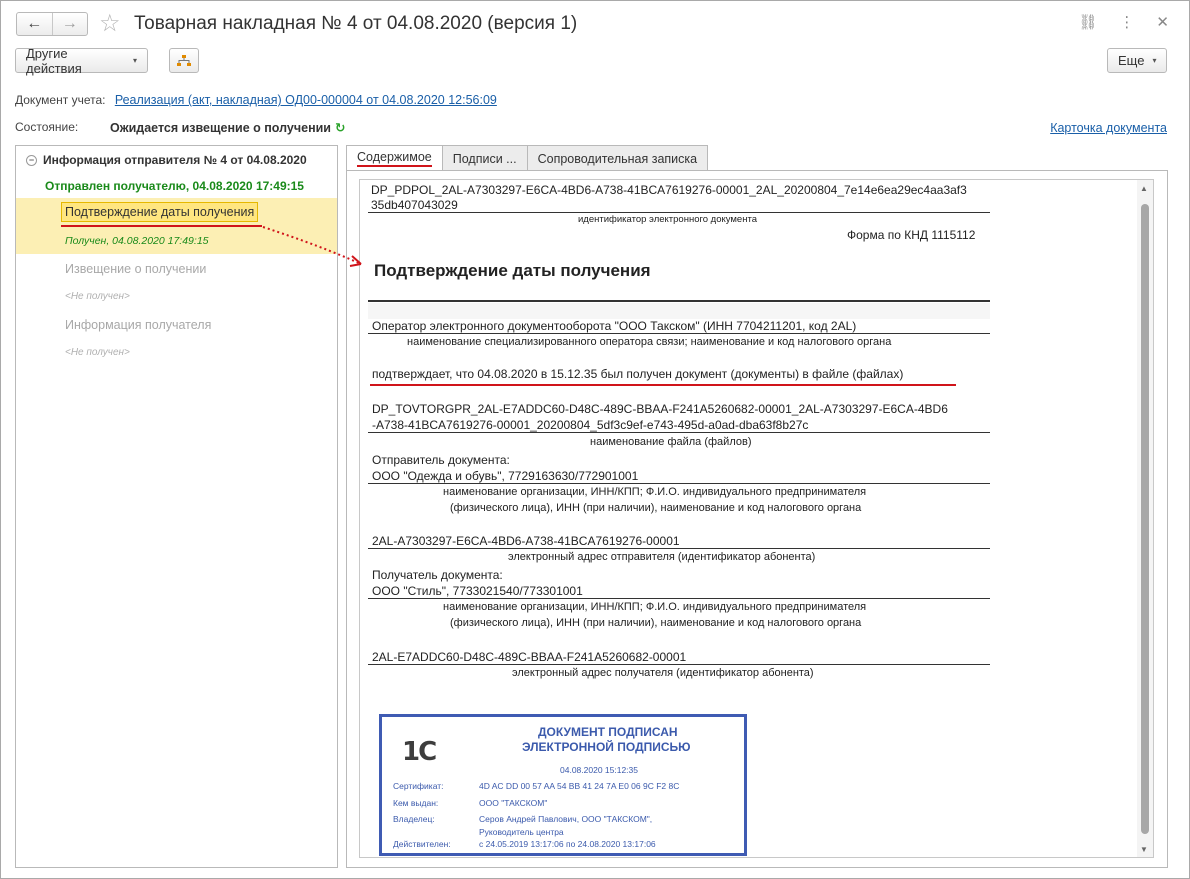 Image resolution: width=1190 pixels, height=879 pixels. I want to click on window-controls: ⛓ ⋮ ✕, so click(1123, 22).